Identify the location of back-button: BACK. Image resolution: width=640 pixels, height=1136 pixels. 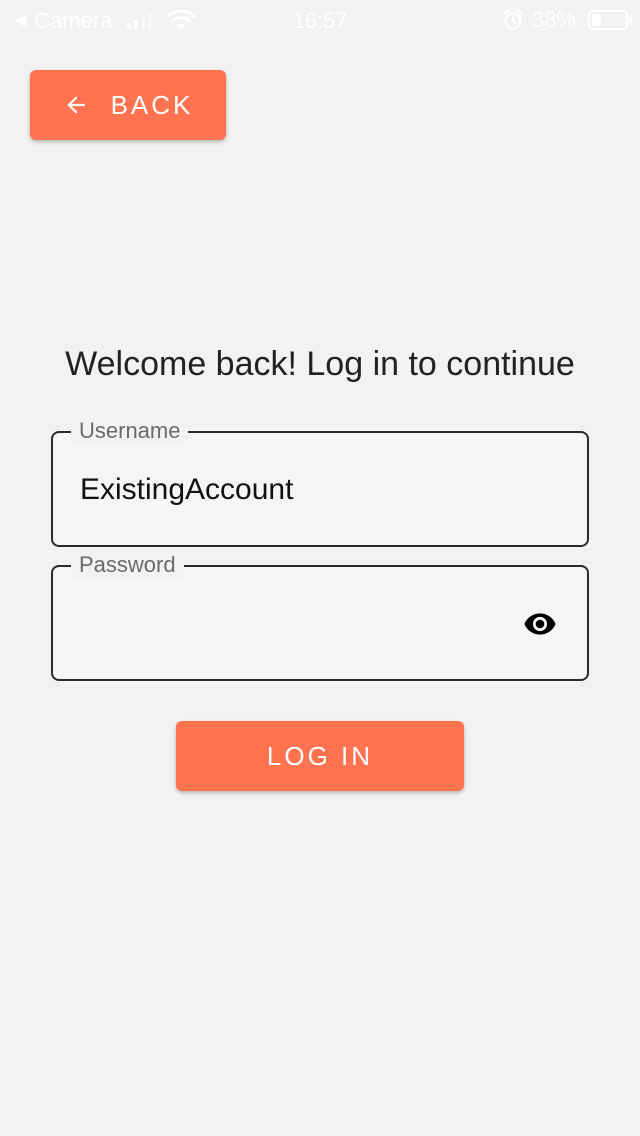
(128, 105).